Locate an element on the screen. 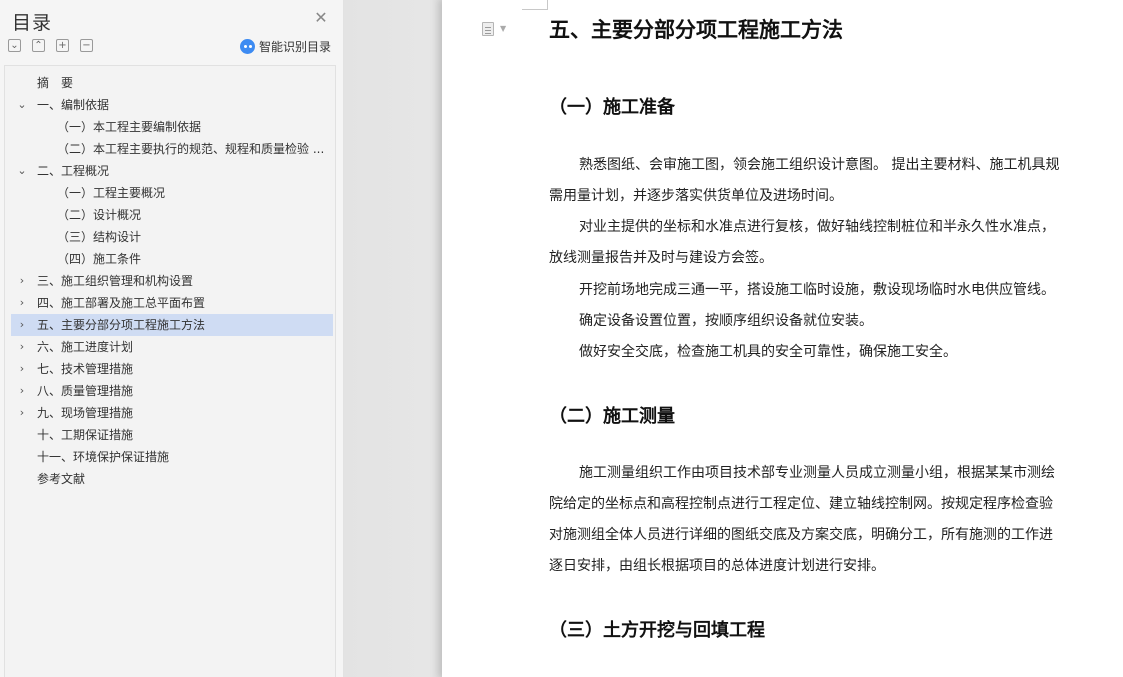  doc-heading-1: 五、主要分部分项工程施工方法 is located at coordinates (696, 29).